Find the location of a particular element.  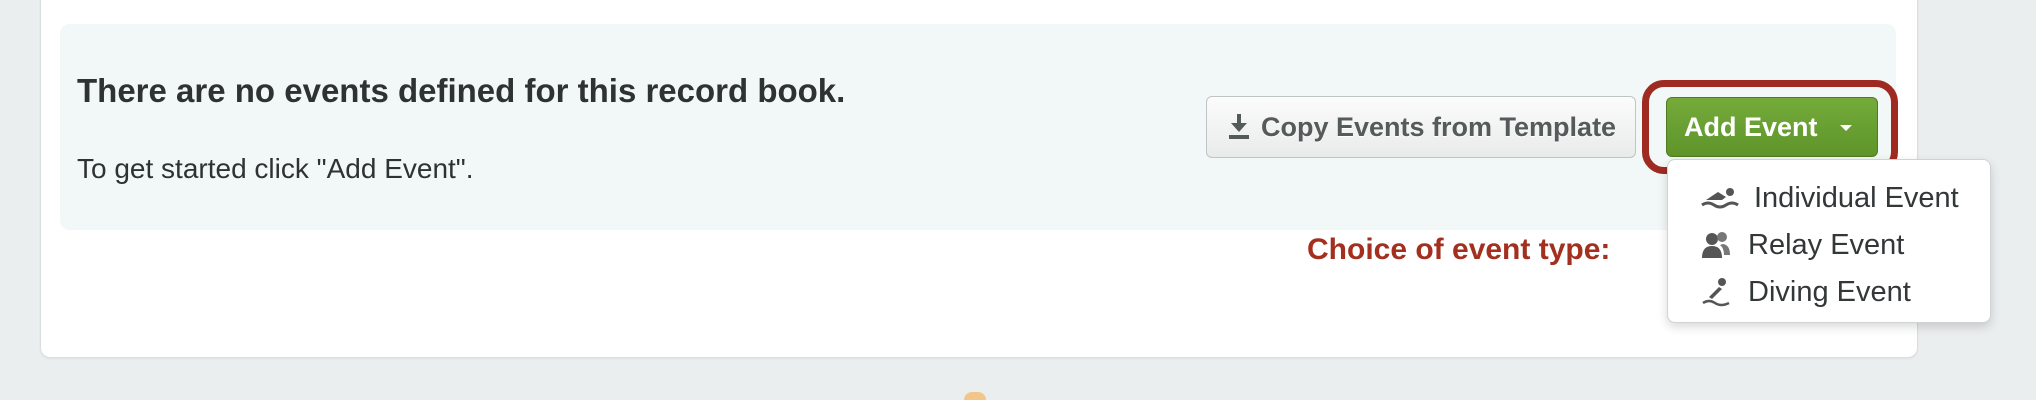

menu-item-diving-event: Diving Event is located at coordinates (1789, 292).